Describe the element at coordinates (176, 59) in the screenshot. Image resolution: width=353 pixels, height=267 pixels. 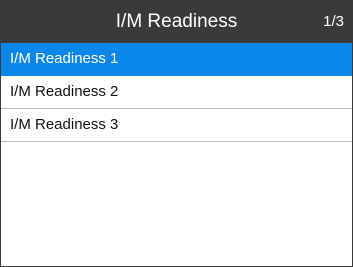
I see `list-item-im-readiness-1: I/M Readiness 1` at that location.